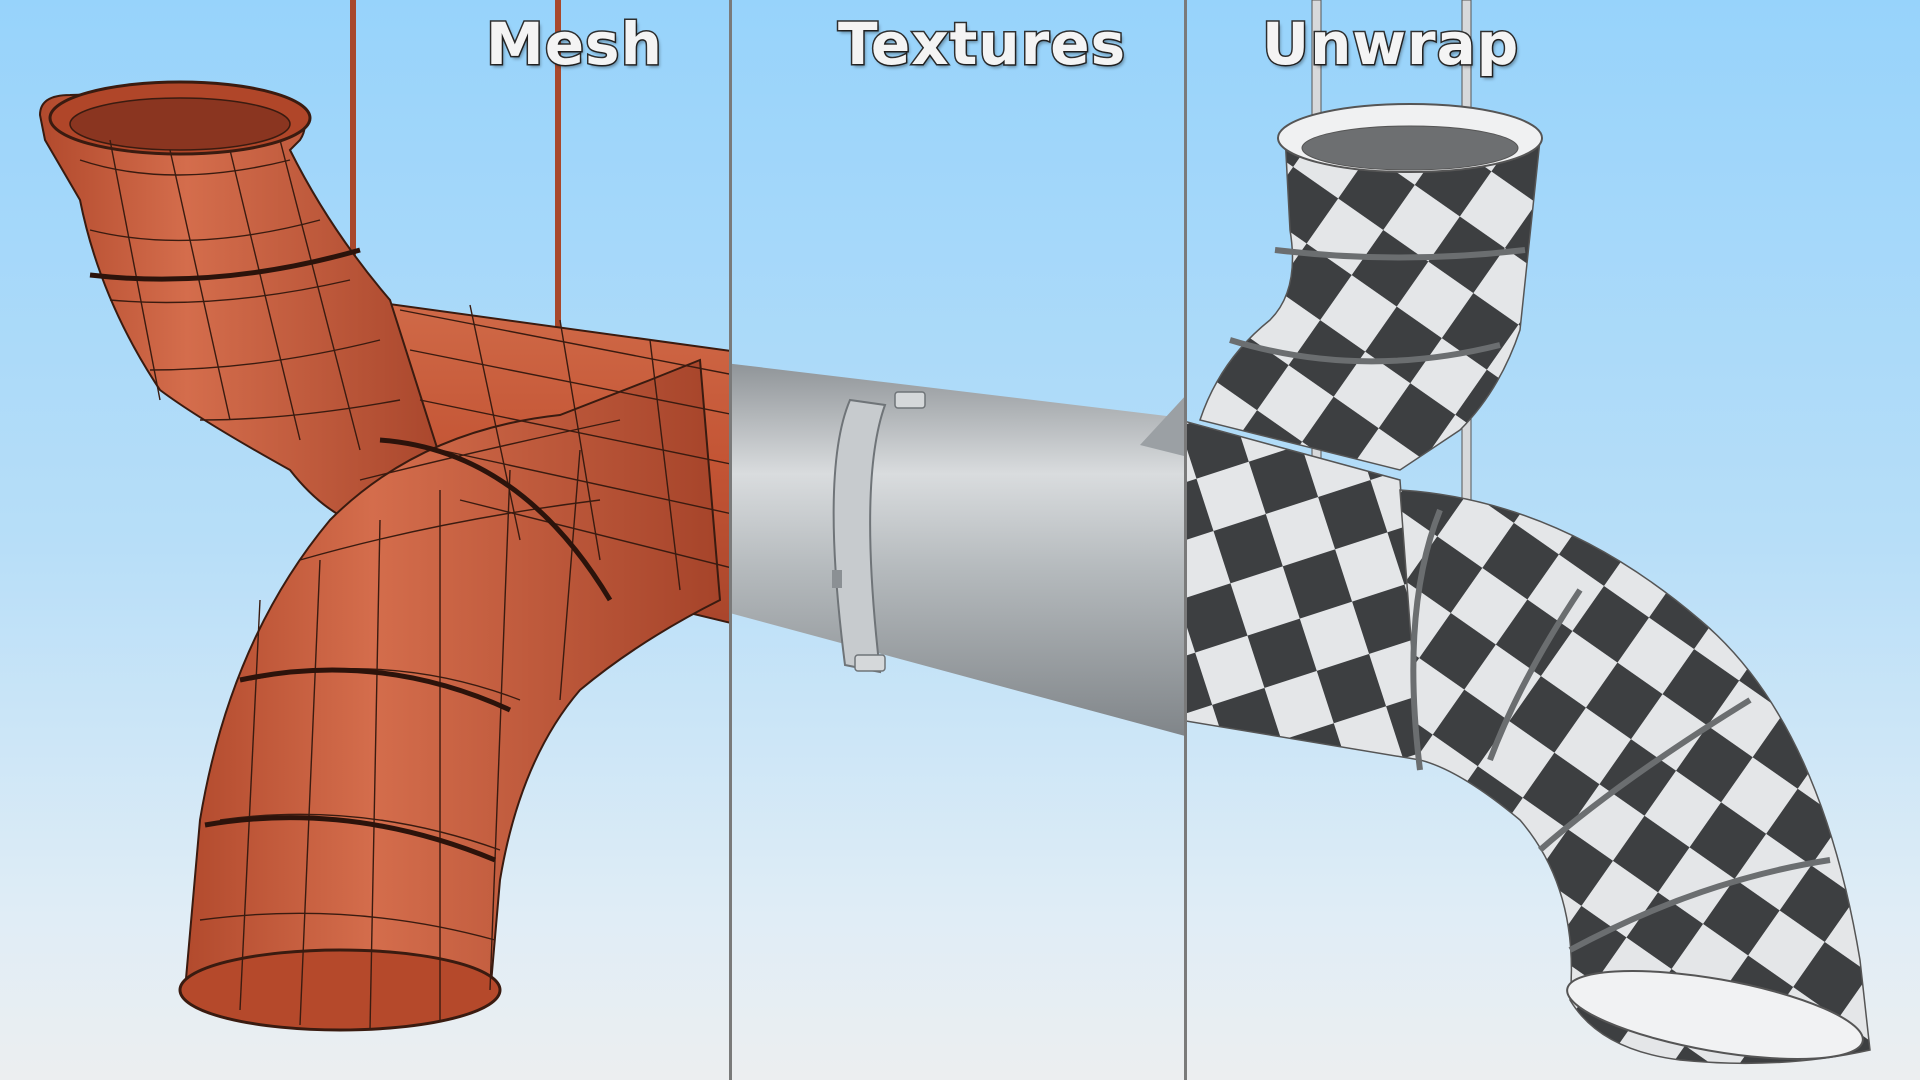 This screenshot has height=1080, width=1920. What do you see at coordinates (1410, 148) in the screenshot?
I see `checker-upper-opening-inner` at bounding box center [1410, 148].